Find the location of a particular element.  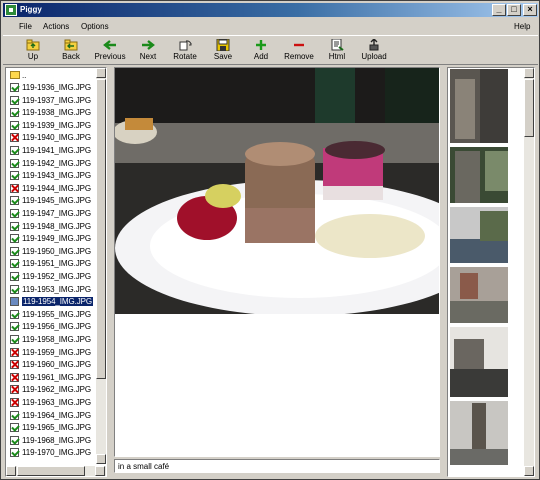

rotate-button: Rotate is located at coordinates (185, 51).